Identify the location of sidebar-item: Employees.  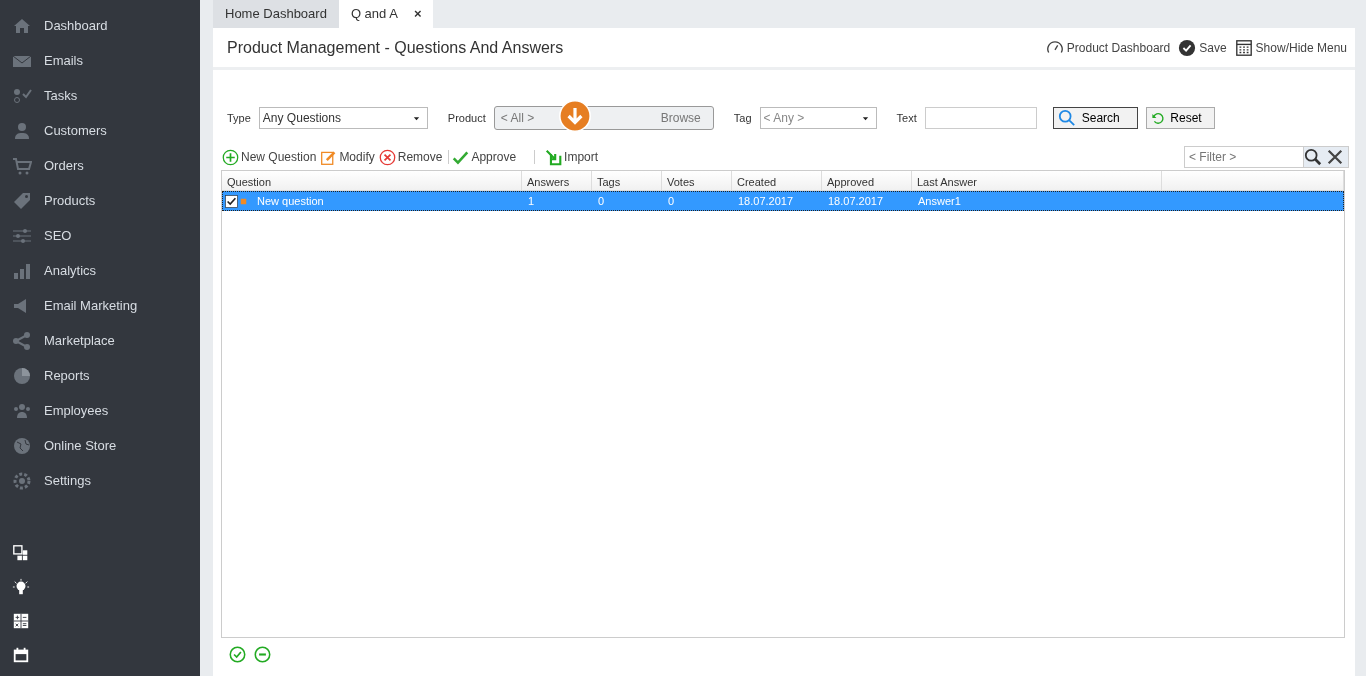
(100, 410).